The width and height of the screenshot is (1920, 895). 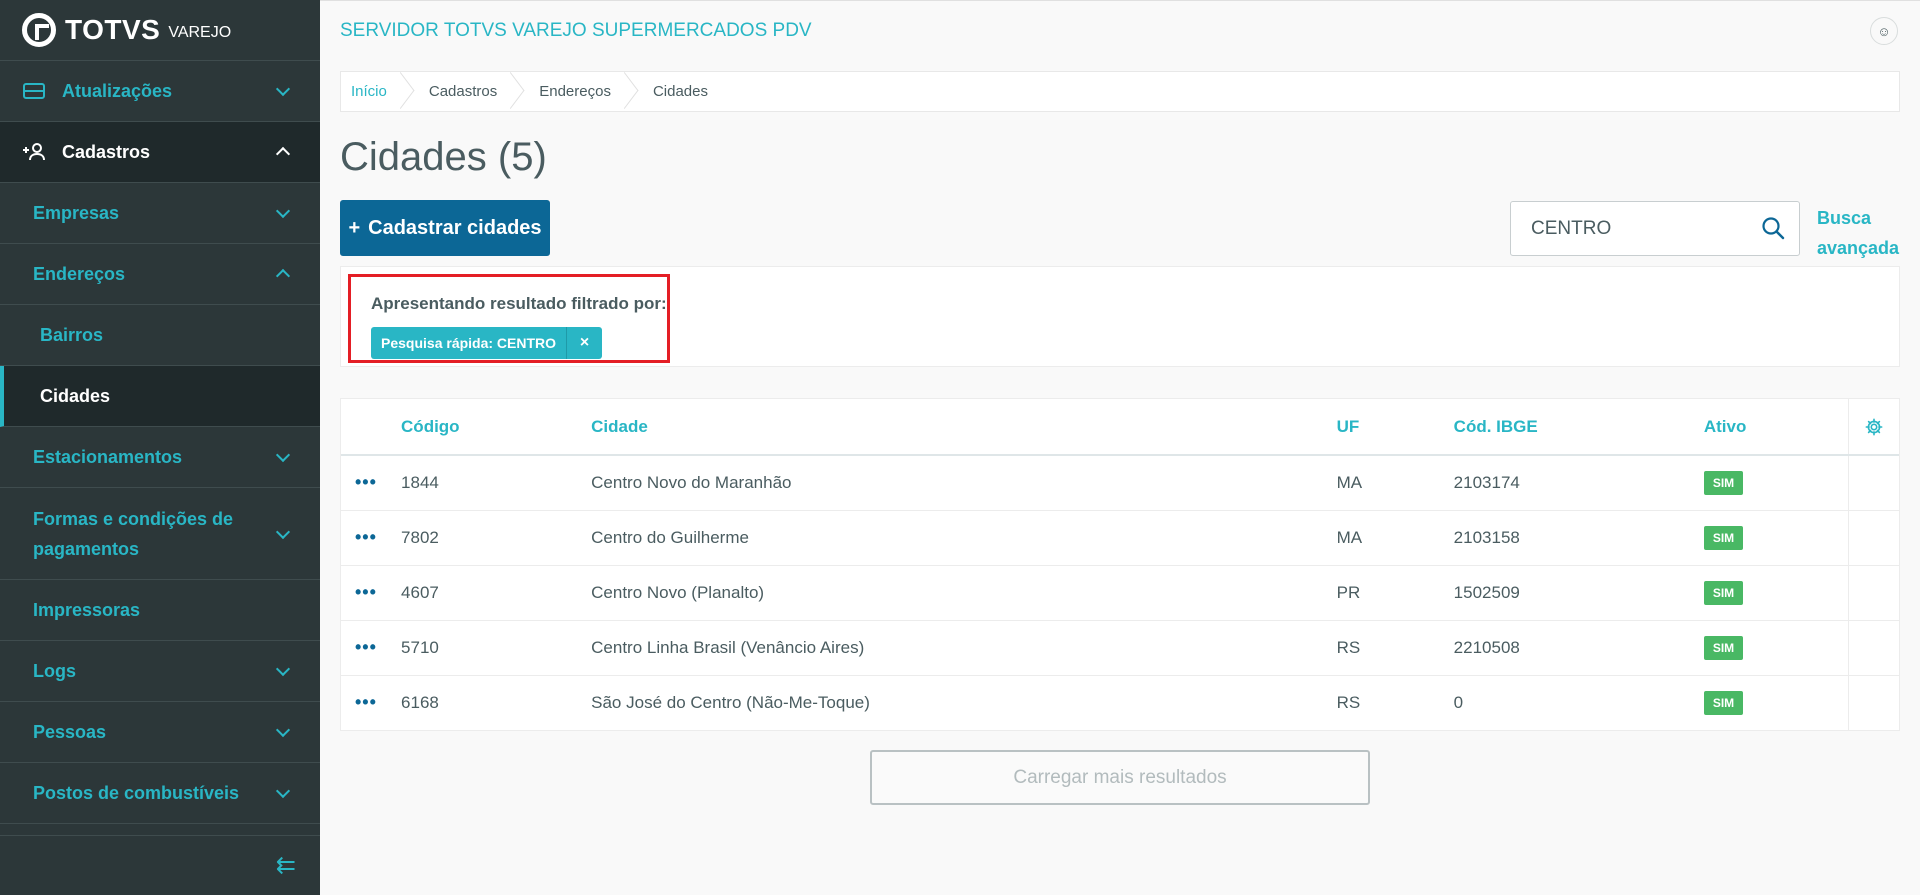 What do you see at coordinates (469, 343) in the screenshot?
I see `filter-chip-label: Pesquisa rápida: CENTRO` at bounding box center [469, 343].